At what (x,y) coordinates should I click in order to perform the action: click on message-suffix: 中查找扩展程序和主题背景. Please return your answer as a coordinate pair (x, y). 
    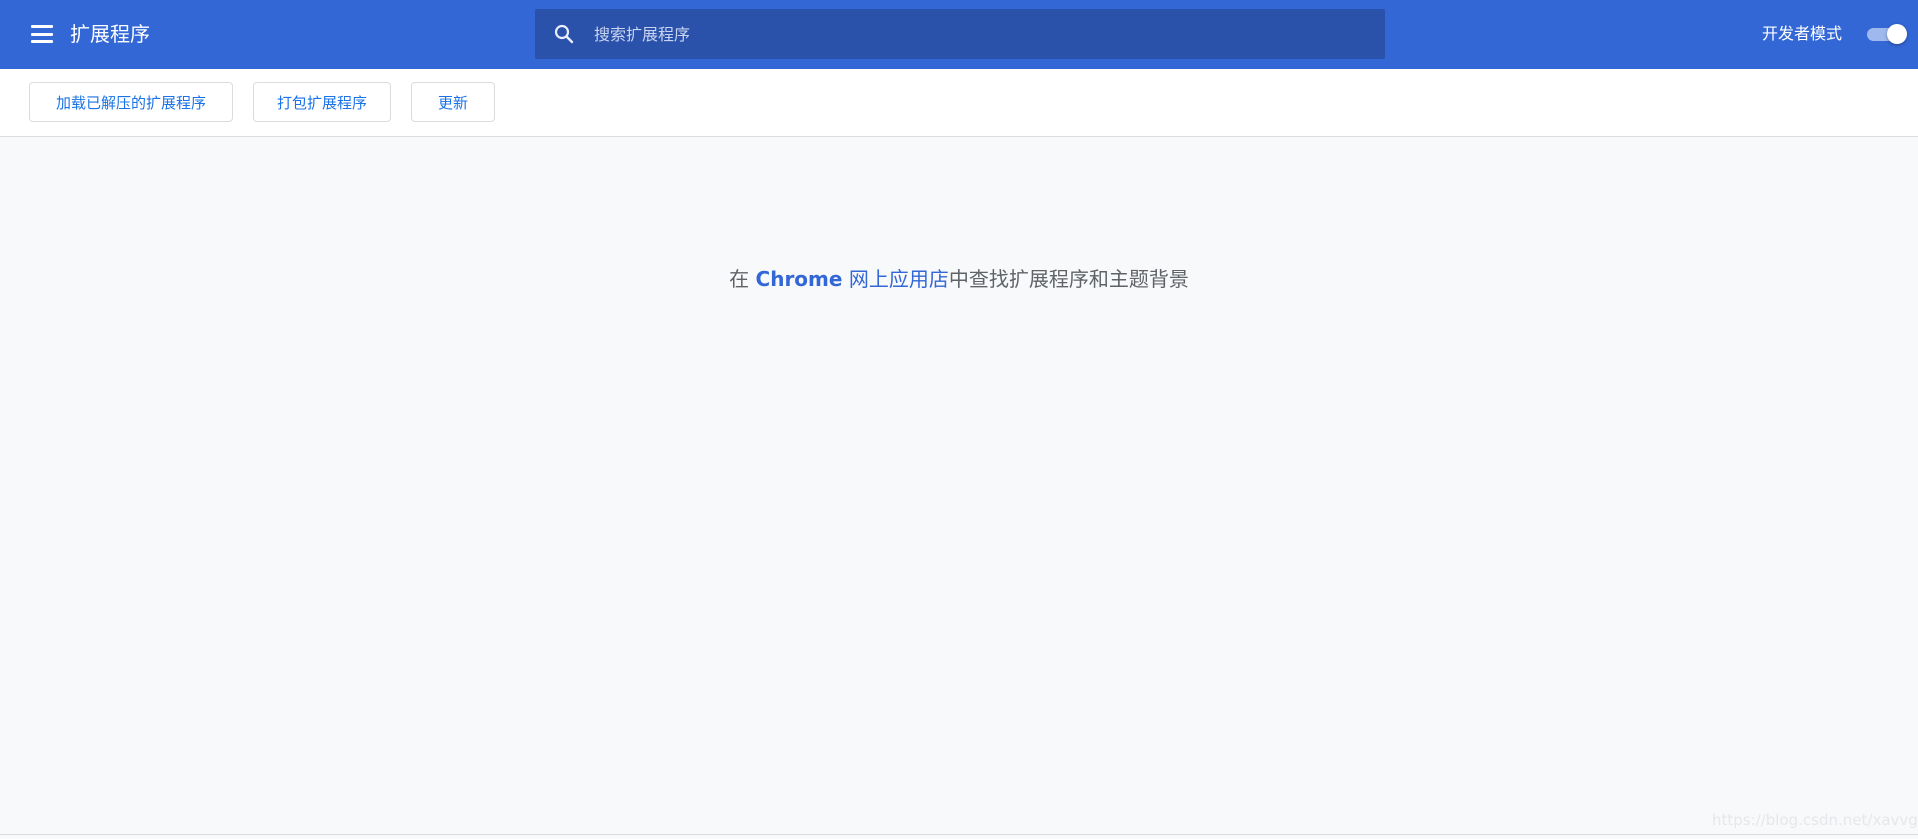
    Looking at the image, I should click on (1068, 279).